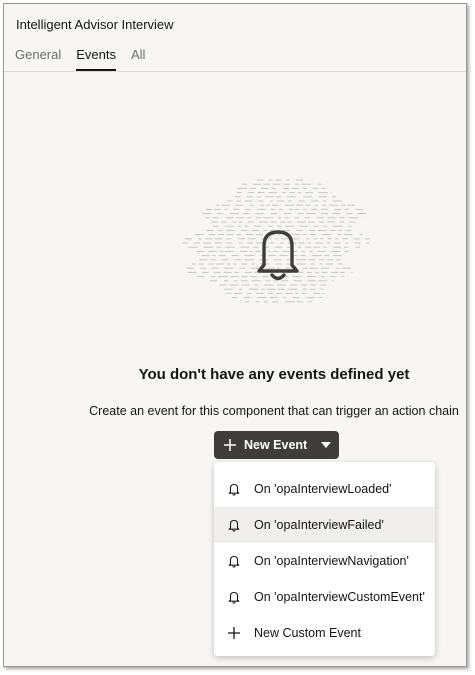 The width and height of the screenshot is (475, 675). I want to click on menu-item-label: On 'opaInterviewLoaded', so click(323, 489).